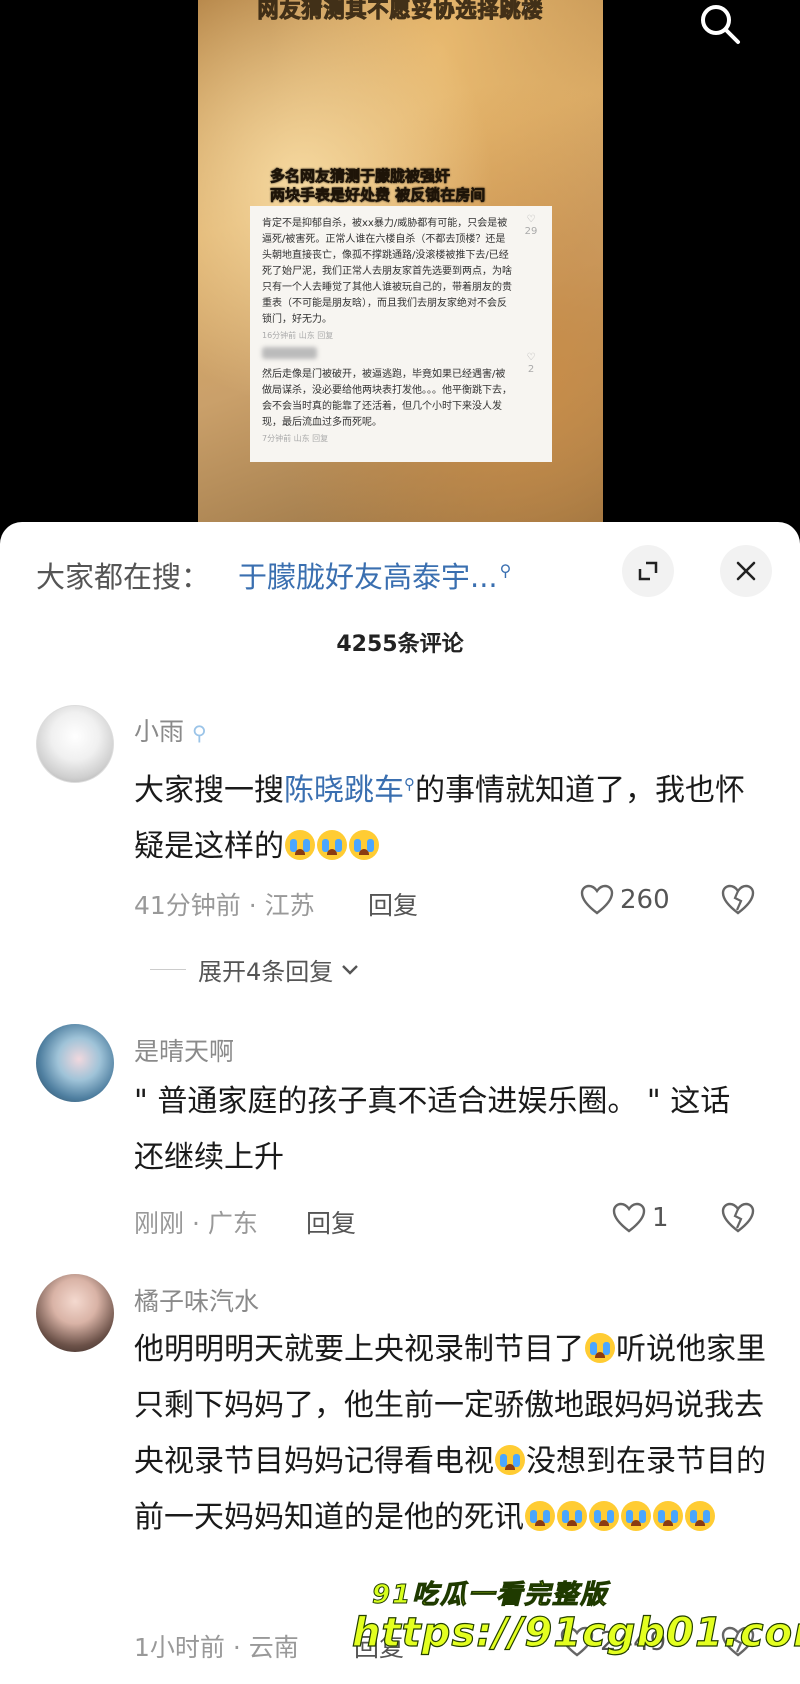 Image resolution: width=800 pixels, height=1684 pixels. I want to click on sheet-header: 大家都在搜： 于朦胧好友高泰宇... ⚲ 4255条评论, so click(400, 589).